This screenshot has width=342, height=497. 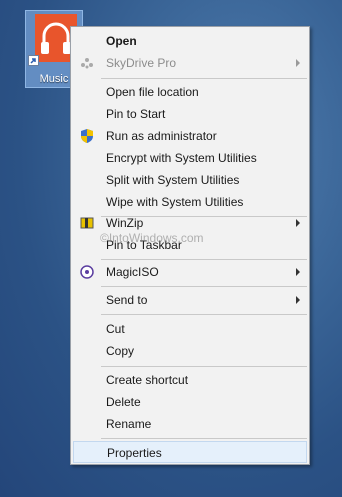 What do you see at coordinates (87, 272) in the screenshot?
I see `magiciso-icon` at bounding box center [87, 272].